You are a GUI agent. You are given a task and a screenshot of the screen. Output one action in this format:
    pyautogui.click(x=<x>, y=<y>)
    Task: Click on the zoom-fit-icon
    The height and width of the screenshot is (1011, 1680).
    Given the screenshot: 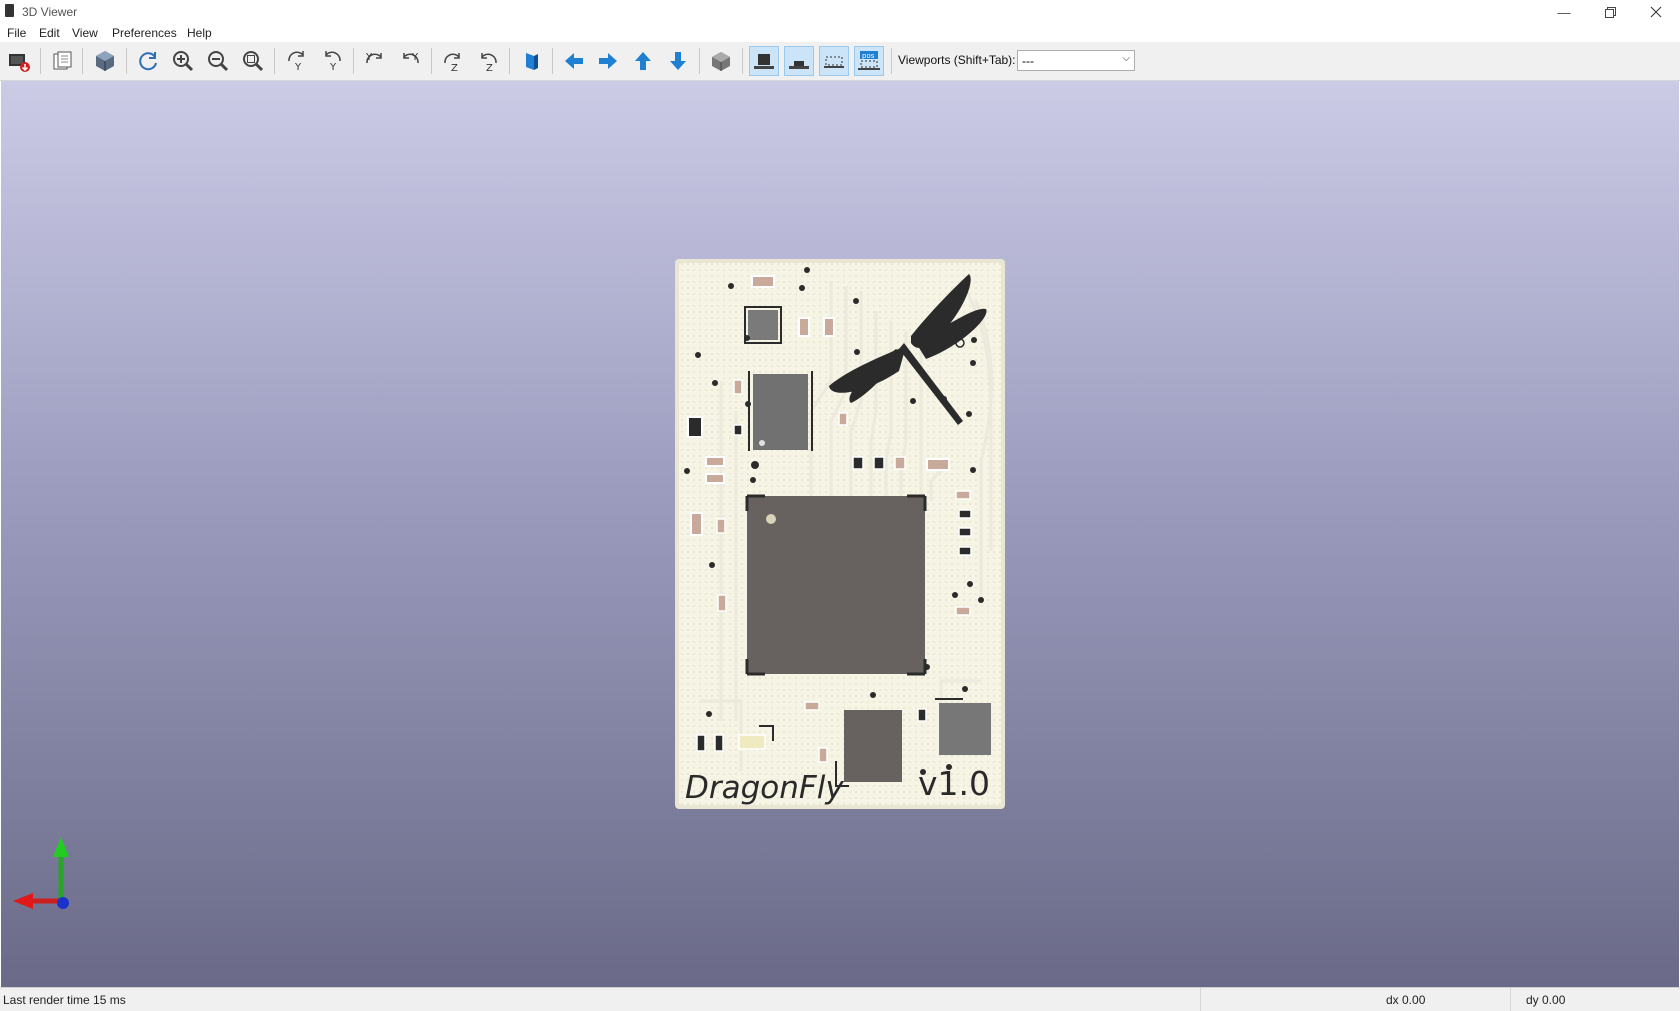 What is the action you would take?
    pyautogui.click(x=253, y=61)
    